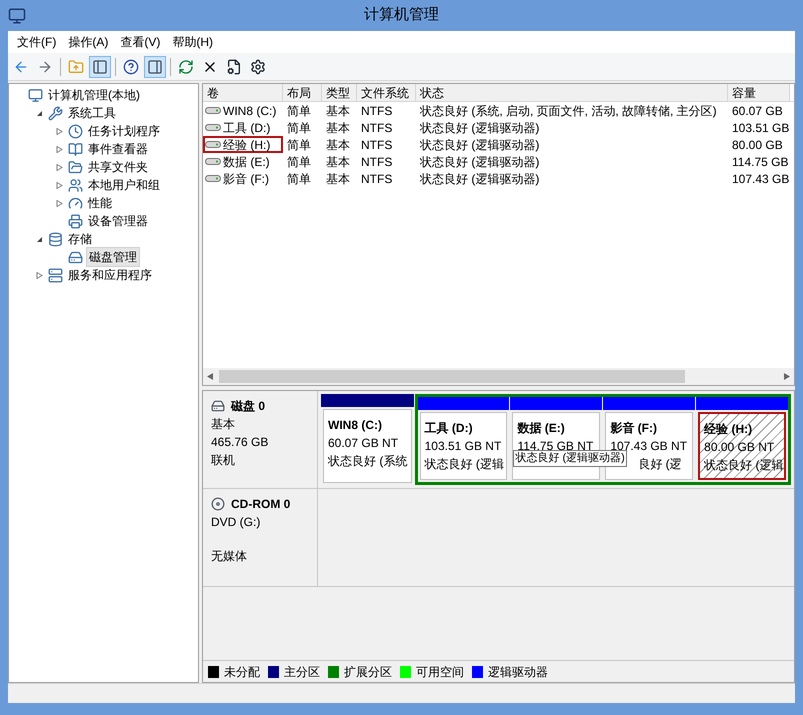 Image resolution: width=803 pixels, height=715 pixels. I want to click on column-header: 容量, so click(759, 92).